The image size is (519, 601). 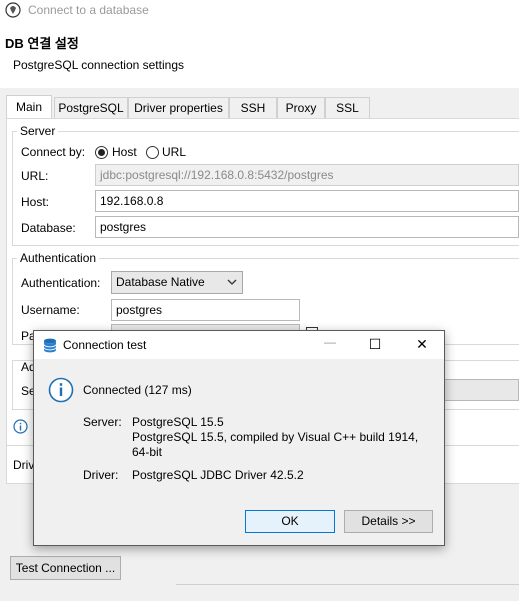 I want to click on page-subtitle: PostgreSQL connection settings, so click(x=98, y=65).